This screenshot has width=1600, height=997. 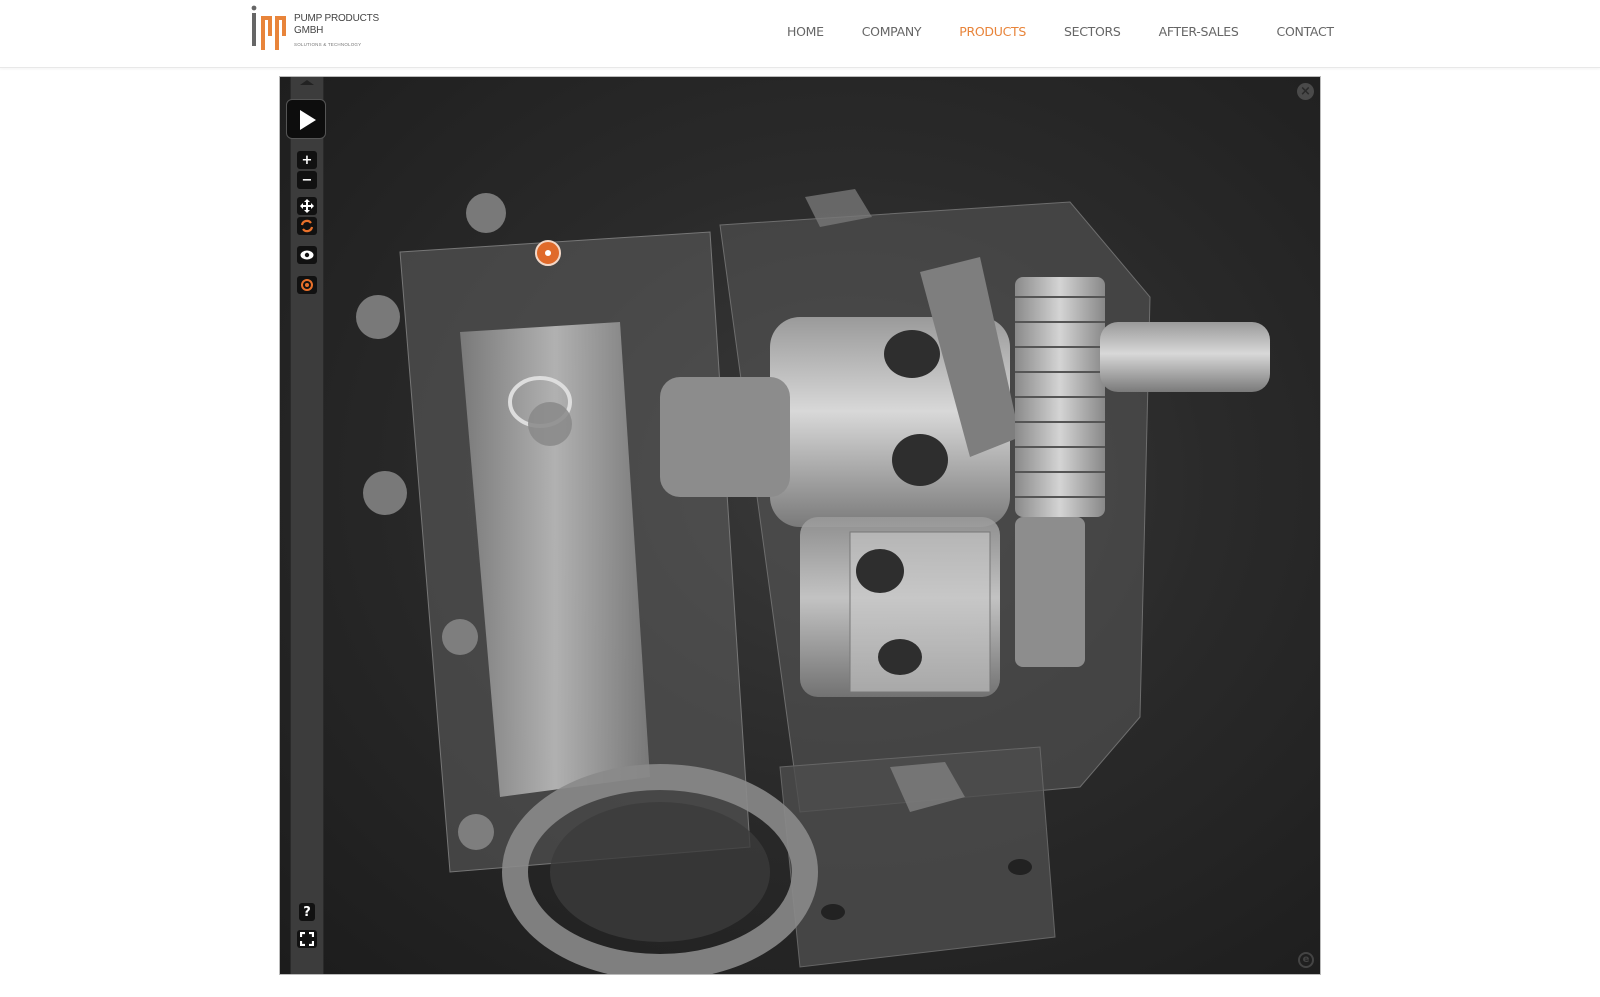 What do you see at coordinates (337, 18) in the screenshot?
I see `company-name-line1: PUMP PRODUCTS` at bounding box center [337, 18].